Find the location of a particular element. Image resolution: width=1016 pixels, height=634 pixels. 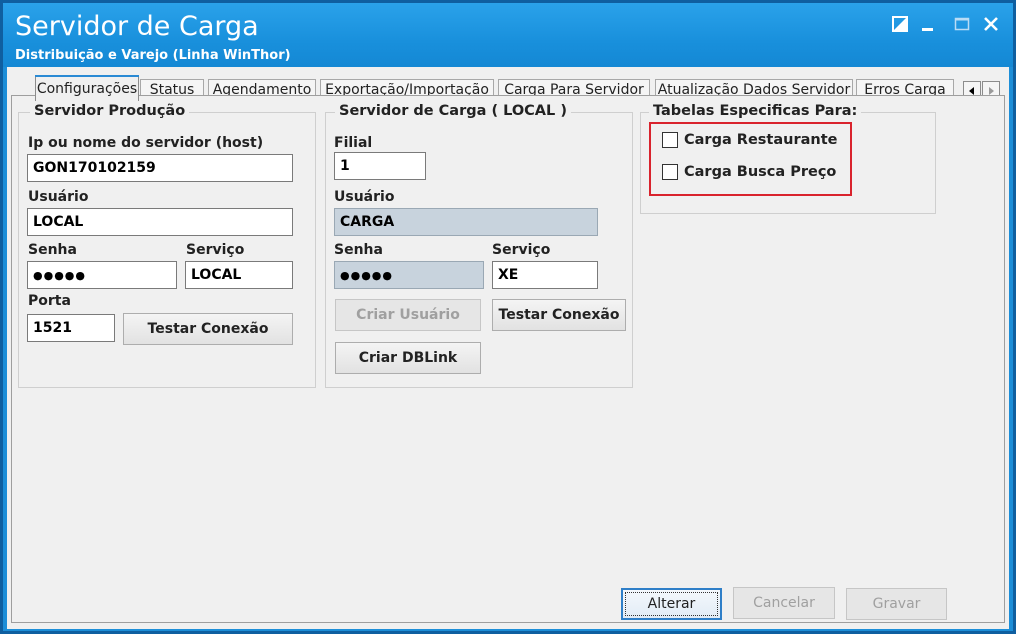

senha-label: Senha is located at coordinates (52, 250).